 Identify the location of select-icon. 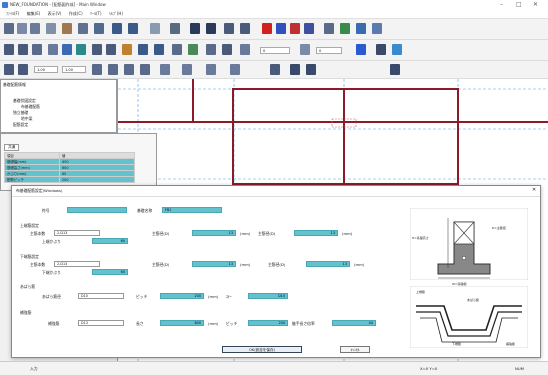
(211, 28).